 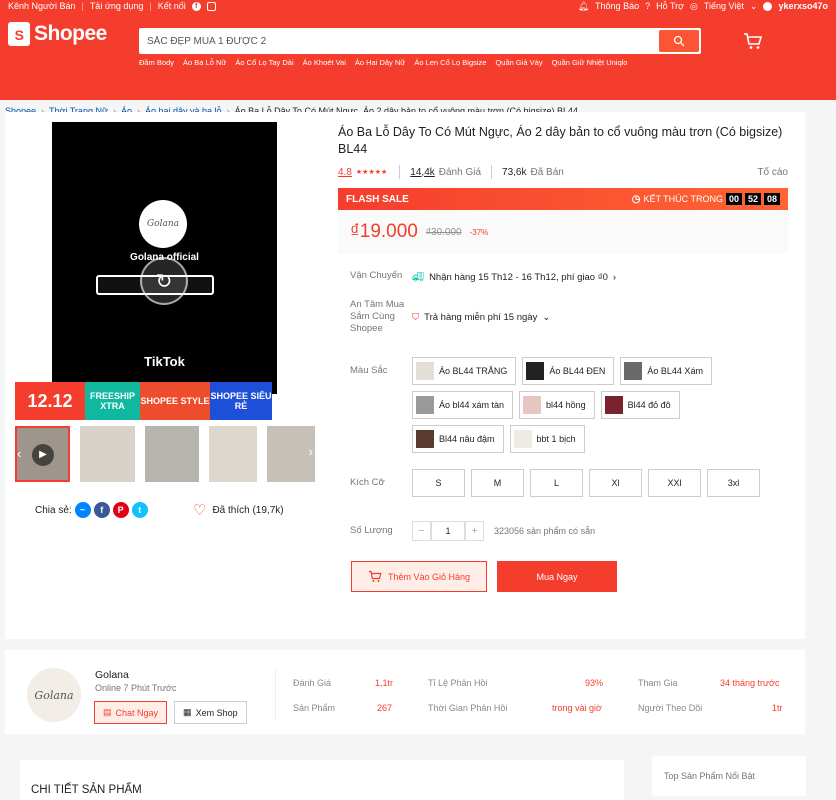 I want to click on avatar, so click(x=768, y=6).